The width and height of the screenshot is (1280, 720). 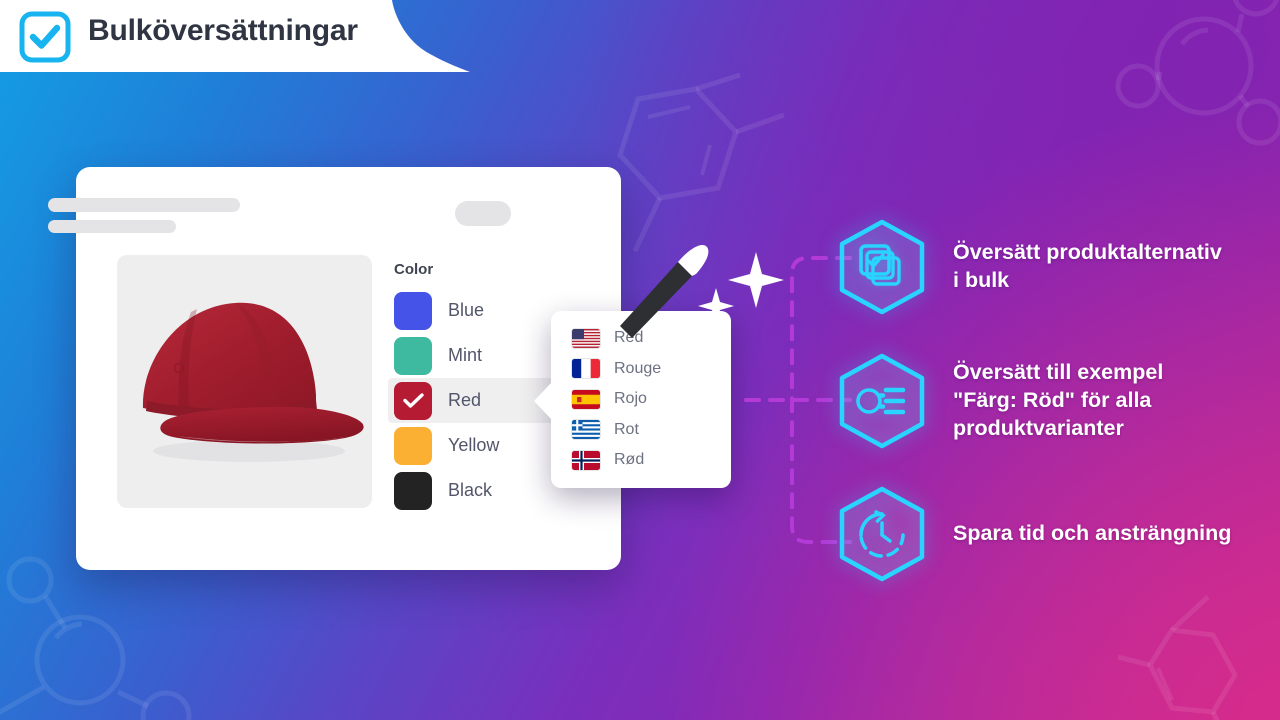 I want to click on color-option-label: Mint, so click(x=465, y=355).